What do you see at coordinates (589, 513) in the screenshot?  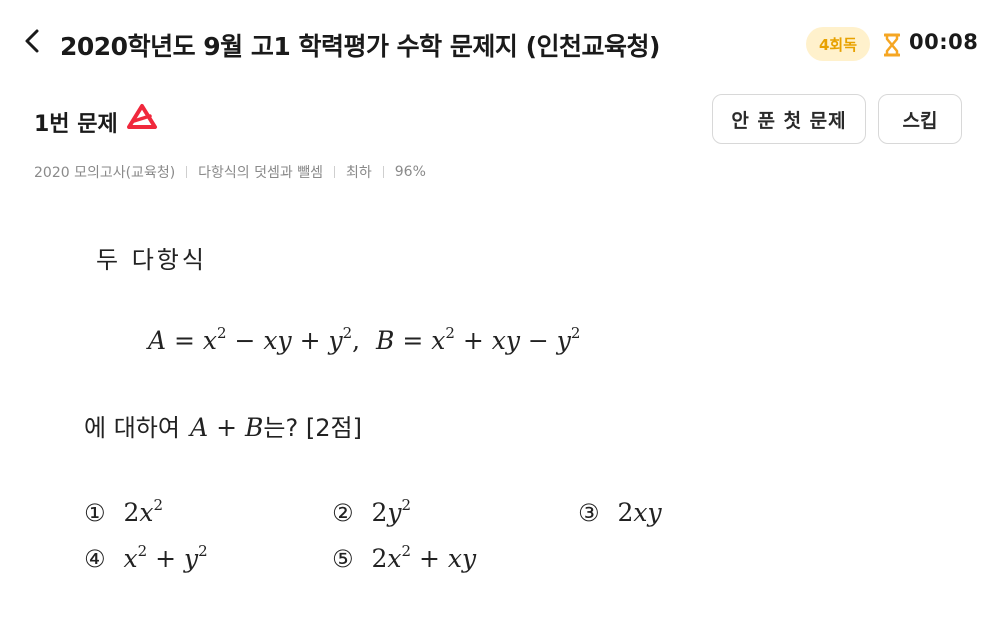 I see `choice-number: ③` at bounding box center [589, 513].